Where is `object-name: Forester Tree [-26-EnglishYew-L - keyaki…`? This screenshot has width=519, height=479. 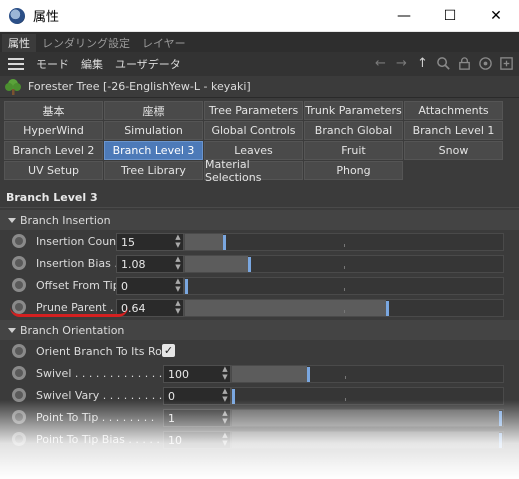 object-name: Forester Tree [-26-EnglishYew-L - keyaki… is located at coordinates (139, 86).